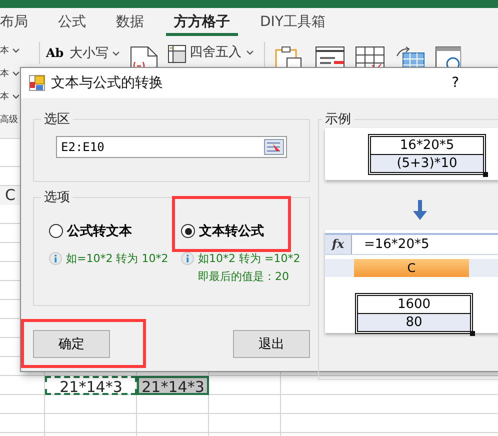  Describe the element at coordinates (177, 54) in the screenshot. I see `table-icon` at that location.